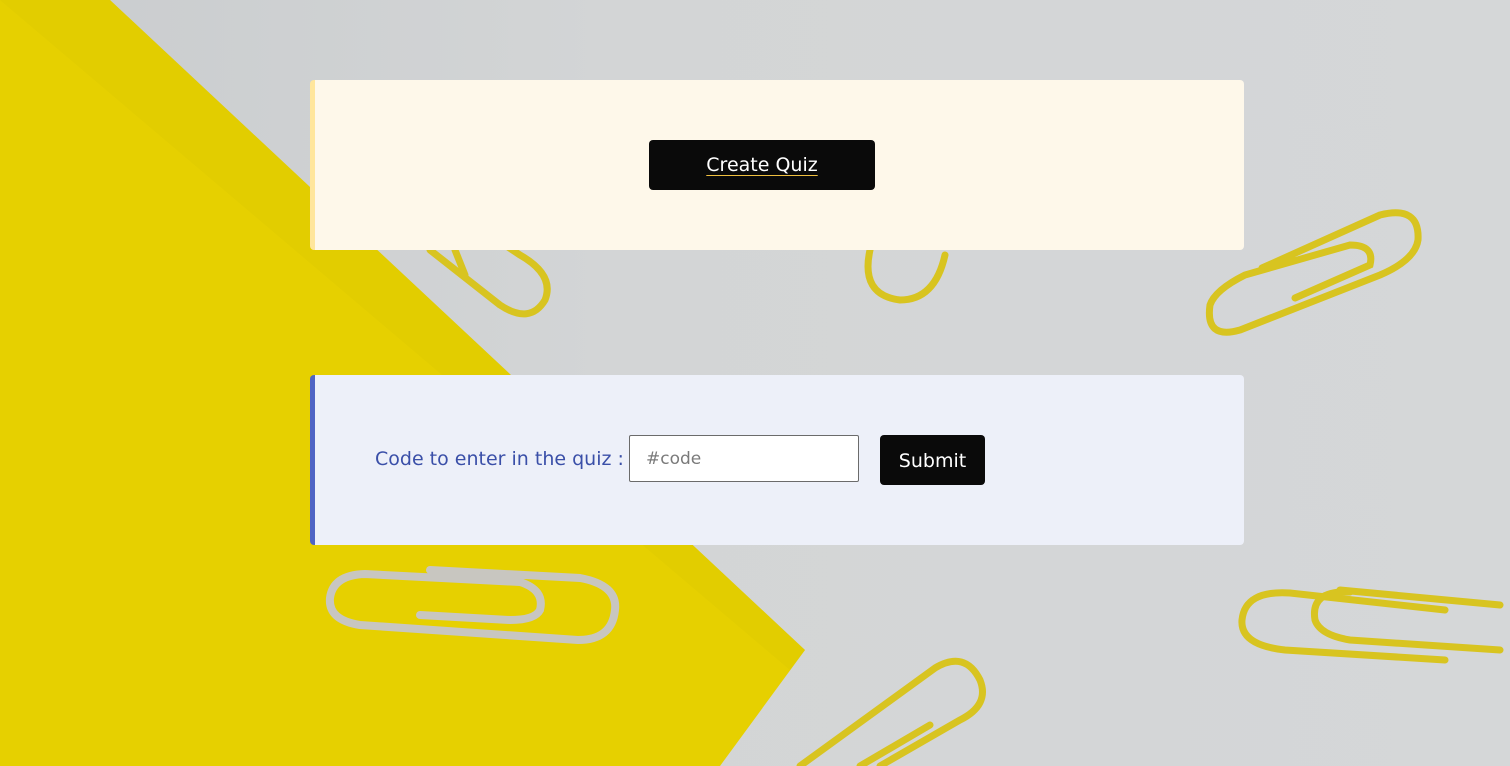  I want to click on submit-button: Submit, so click(932, 460).